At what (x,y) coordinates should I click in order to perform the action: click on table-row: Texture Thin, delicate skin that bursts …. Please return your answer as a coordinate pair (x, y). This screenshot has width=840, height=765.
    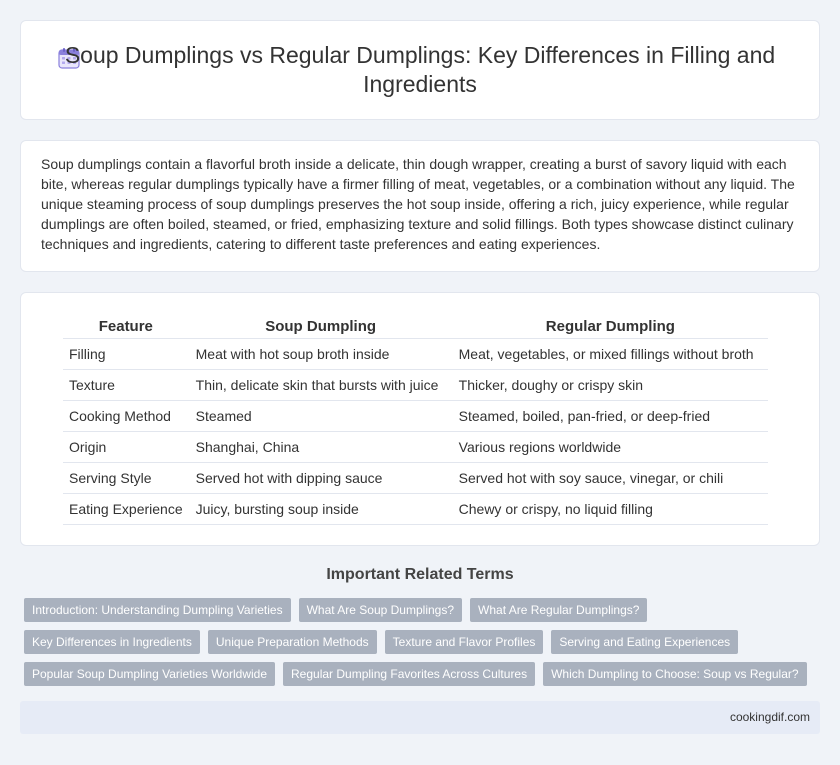
    Looking at the image, I should click on (416, 385).